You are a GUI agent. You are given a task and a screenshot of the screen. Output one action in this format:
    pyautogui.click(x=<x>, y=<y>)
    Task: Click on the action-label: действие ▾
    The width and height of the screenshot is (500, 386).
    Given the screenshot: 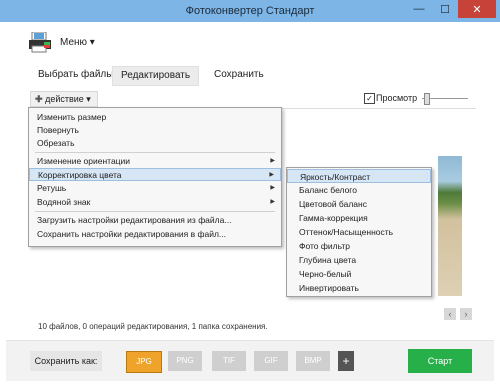 What is the action you would take?
    pyautogui.click(x=68, y=99)
    